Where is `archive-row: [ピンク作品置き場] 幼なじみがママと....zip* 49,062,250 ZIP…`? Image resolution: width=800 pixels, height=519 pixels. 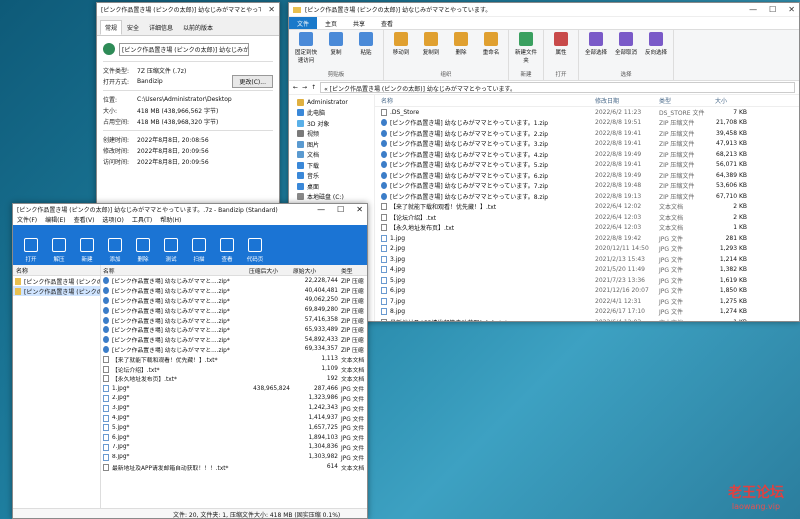 archive-row: [ピンク作品置き場] 幼なじみがママと....zip* 49,062,250 ZIP… is located at coordinates (234, 301).